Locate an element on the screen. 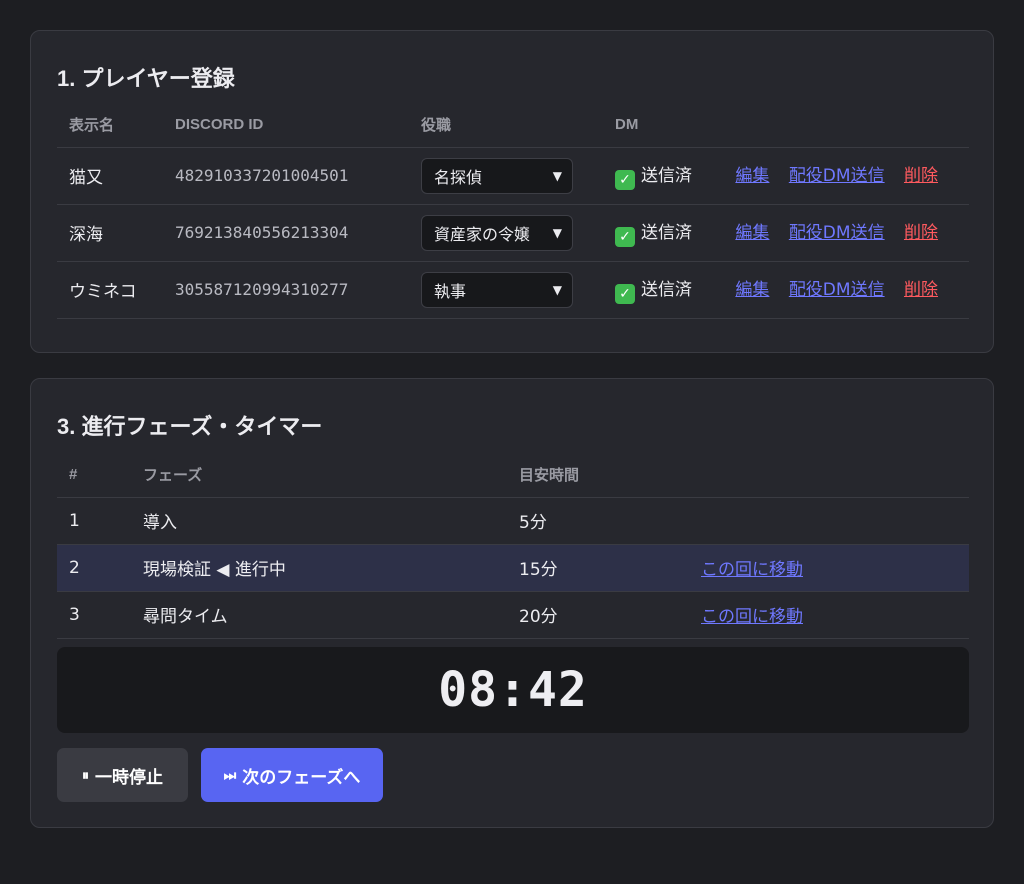 This screenshot has width=1024, height=884. phase-number: 1 is located at coordinates (94, 521).